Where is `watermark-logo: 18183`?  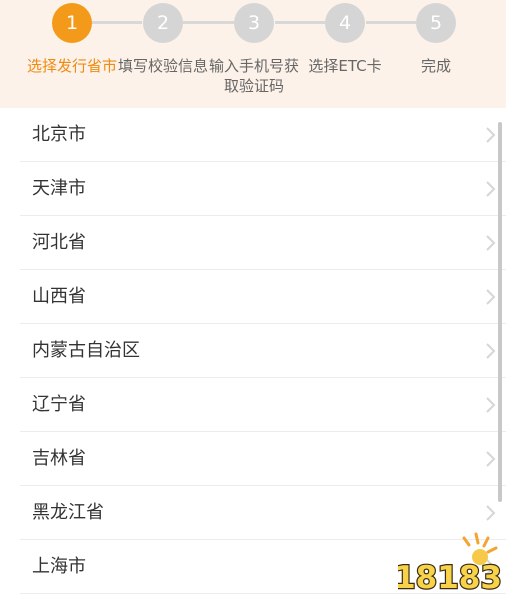
watermark-logo: 18183 is located at coordinates (450, 564).